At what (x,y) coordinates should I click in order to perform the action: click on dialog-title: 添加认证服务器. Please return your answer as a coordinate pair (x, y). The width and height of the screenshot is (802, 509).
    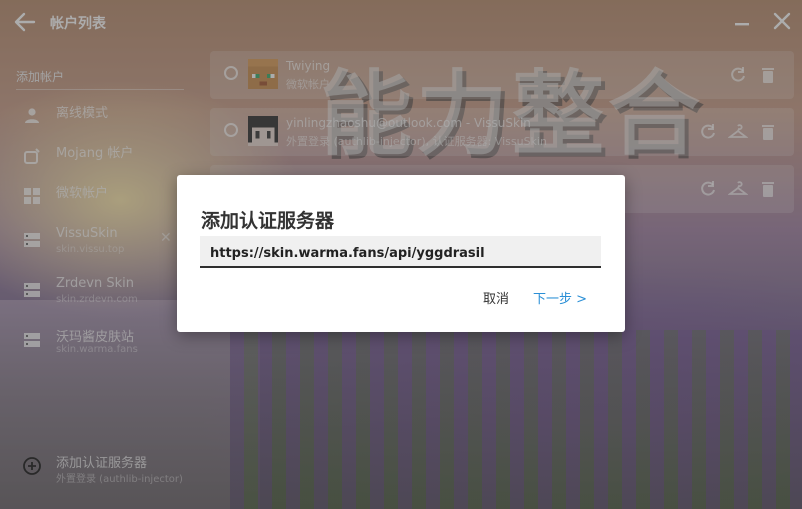
    Looking at the image, I should click on (268, 221).